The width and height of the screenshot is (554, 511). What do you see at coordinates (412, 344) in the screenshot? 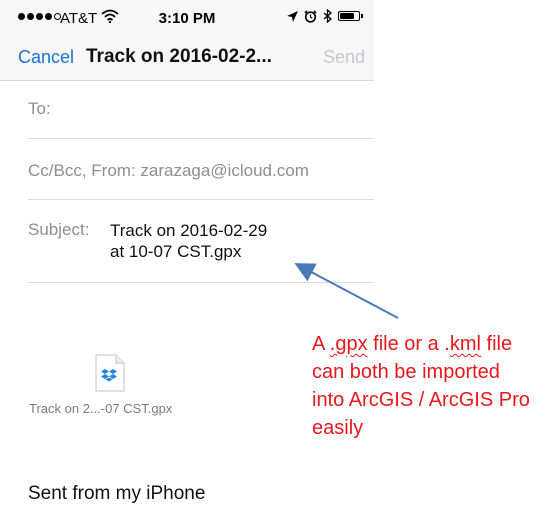
I see `annotation-line-1: A .gpx file or a .kml file` at bounding box center [412, 344].